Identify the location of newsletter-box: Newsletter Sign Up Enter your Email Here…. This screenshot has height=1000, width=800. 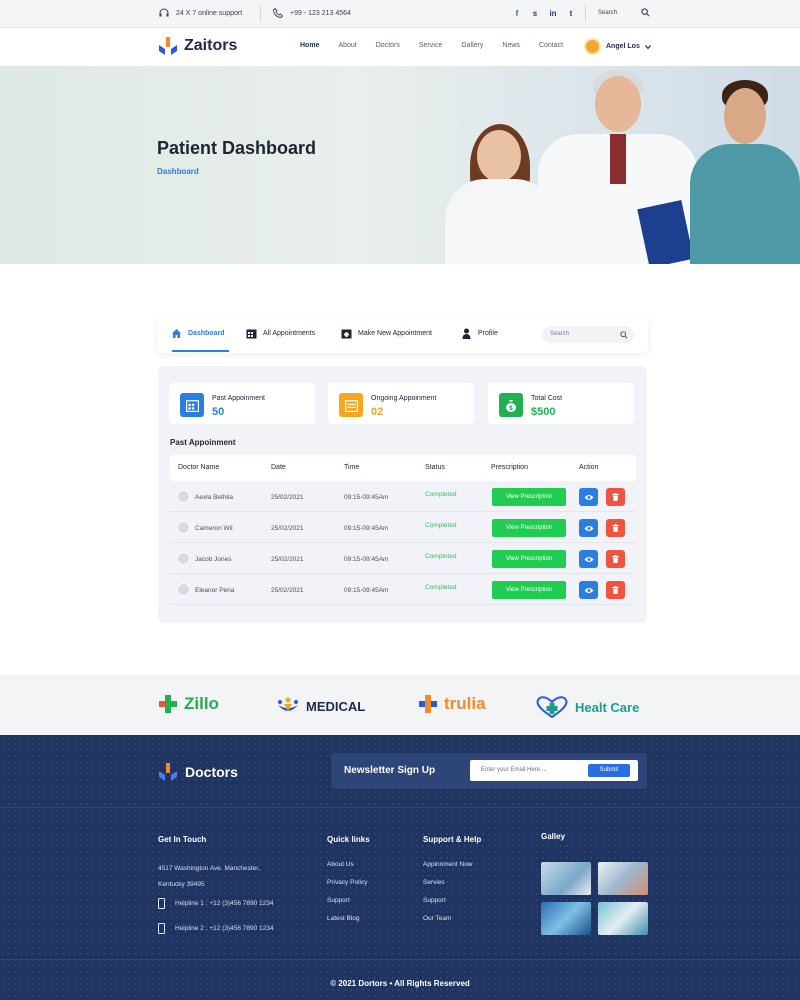
(489, 771).